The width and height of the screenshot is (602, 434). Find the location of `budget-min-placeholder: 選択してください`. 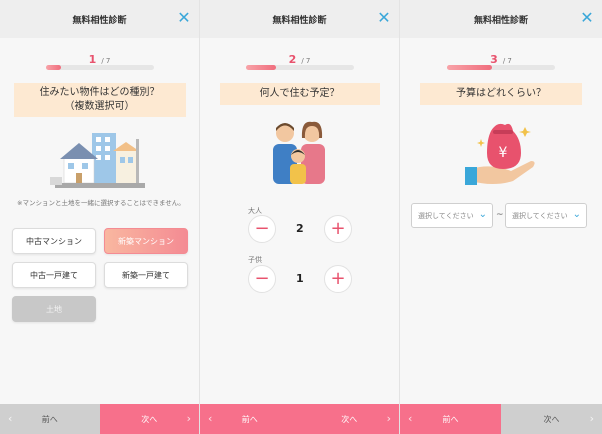

budget-min-placeholder: 選択してください is located at coordinates (446, 215).